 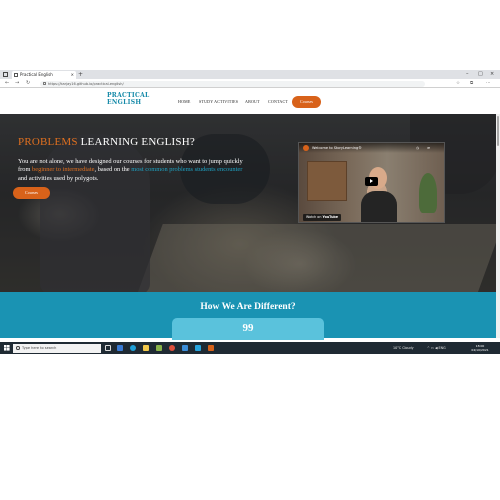 What do you see at coordinates (337, 148) in the screenshot?
I see `video-title: Welcome to StoryLearning®` at bounding box center [337, 148].